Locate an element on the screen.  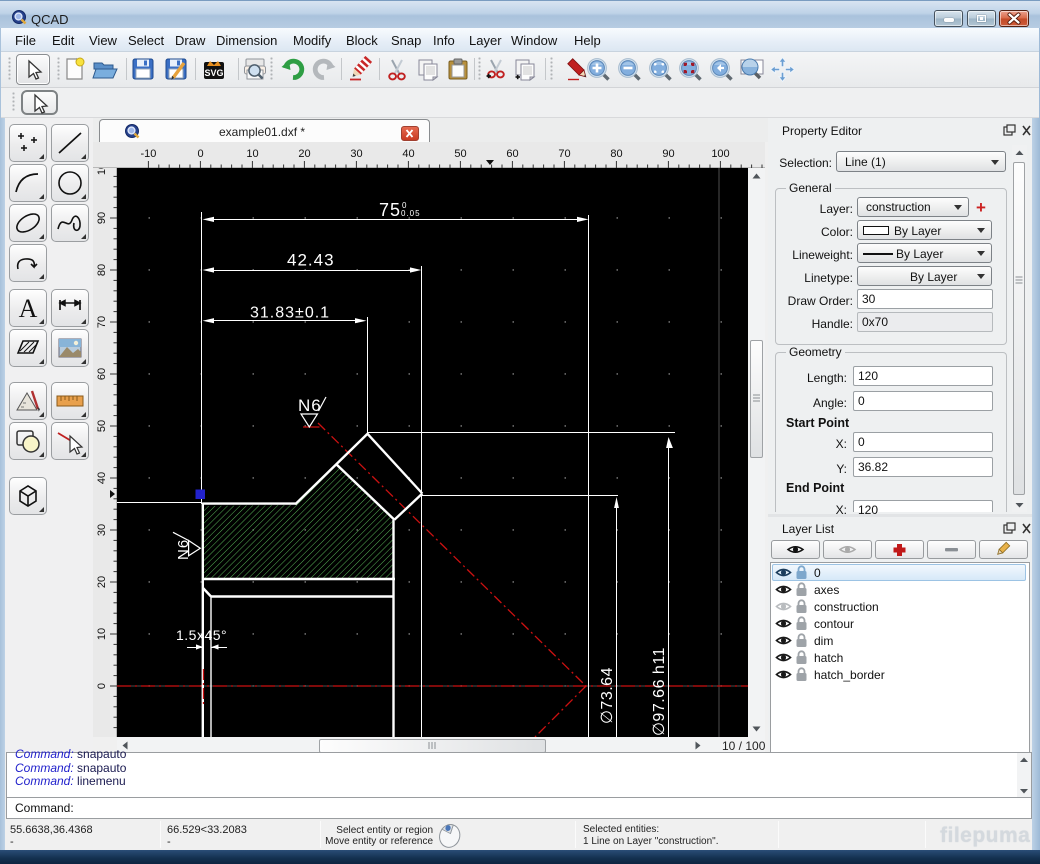
svg-text: ∅73.64 is located at coordinates (607, 695).